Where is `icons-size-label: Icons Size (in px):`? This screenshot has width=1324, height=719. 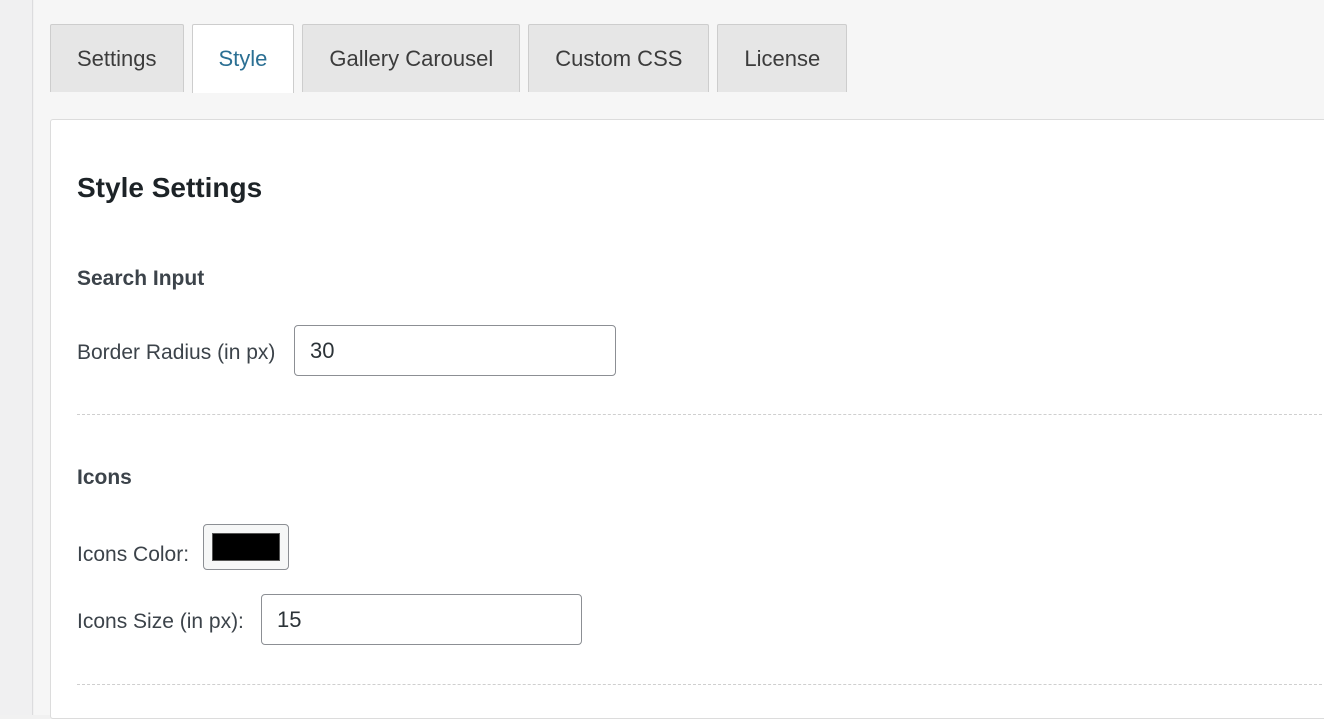
icons-size-label: Icons Size (in px): is located at coordinates (160, 622).